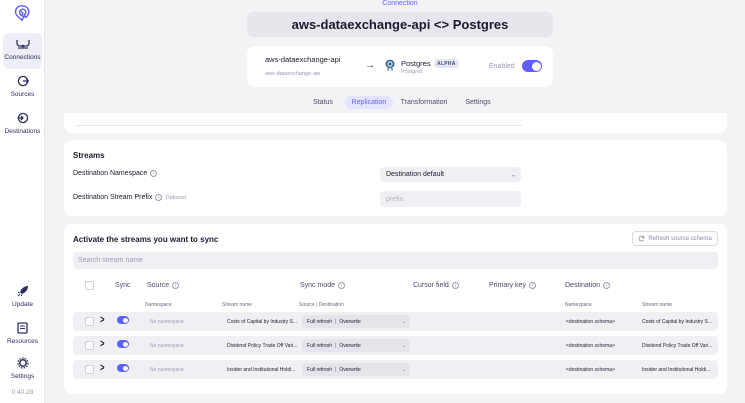 The image size is (745, 403). What do you see at coordinates (123, 285) in the screenshot?
I see `col-sync: Sync` at bounding box center [123, 285].